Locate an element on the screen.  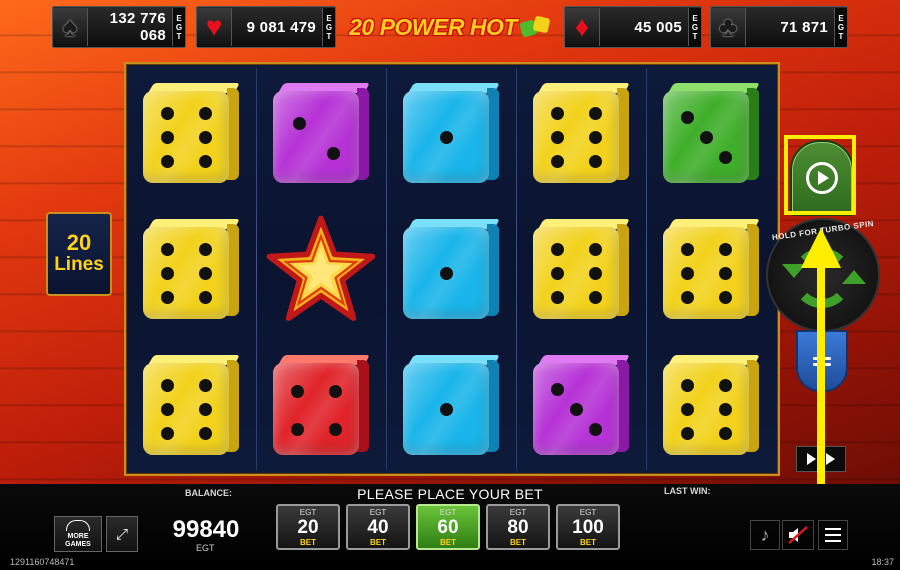
clock: 18:37 is located at coordinates (882, 562).